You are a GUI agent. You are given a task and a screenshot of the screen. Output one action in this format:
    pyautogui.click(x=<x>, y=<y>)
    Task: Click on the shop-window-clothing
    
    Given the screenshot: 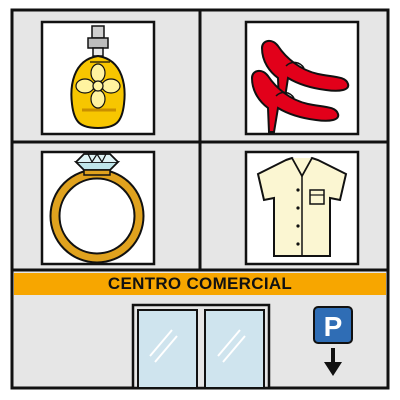 What is the action you would take?
    pyautogui.click(x=302, y=208)
    